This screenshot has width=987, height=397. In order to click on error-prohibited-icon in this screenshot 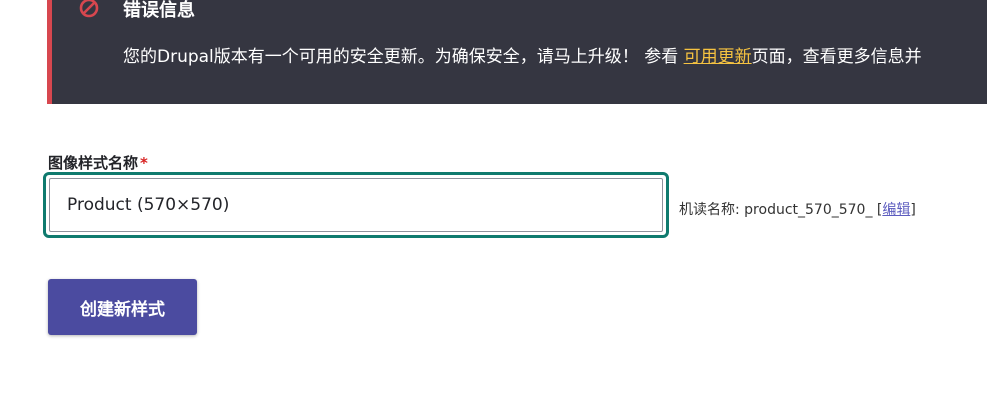, I will do `click(89, 9)`.